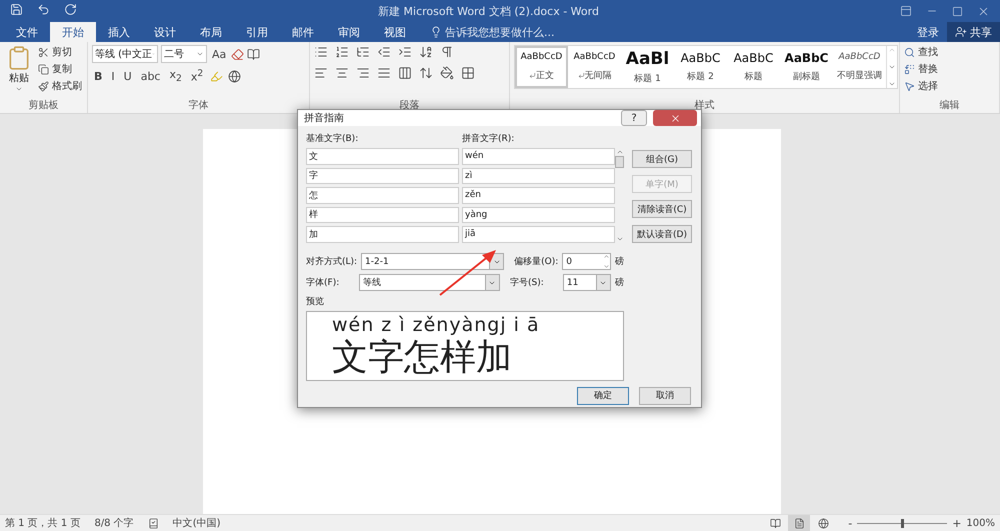 The width and height of the screenshot is (1000, 531). I want to click on offset-spinner: 0, so click(586, 261).